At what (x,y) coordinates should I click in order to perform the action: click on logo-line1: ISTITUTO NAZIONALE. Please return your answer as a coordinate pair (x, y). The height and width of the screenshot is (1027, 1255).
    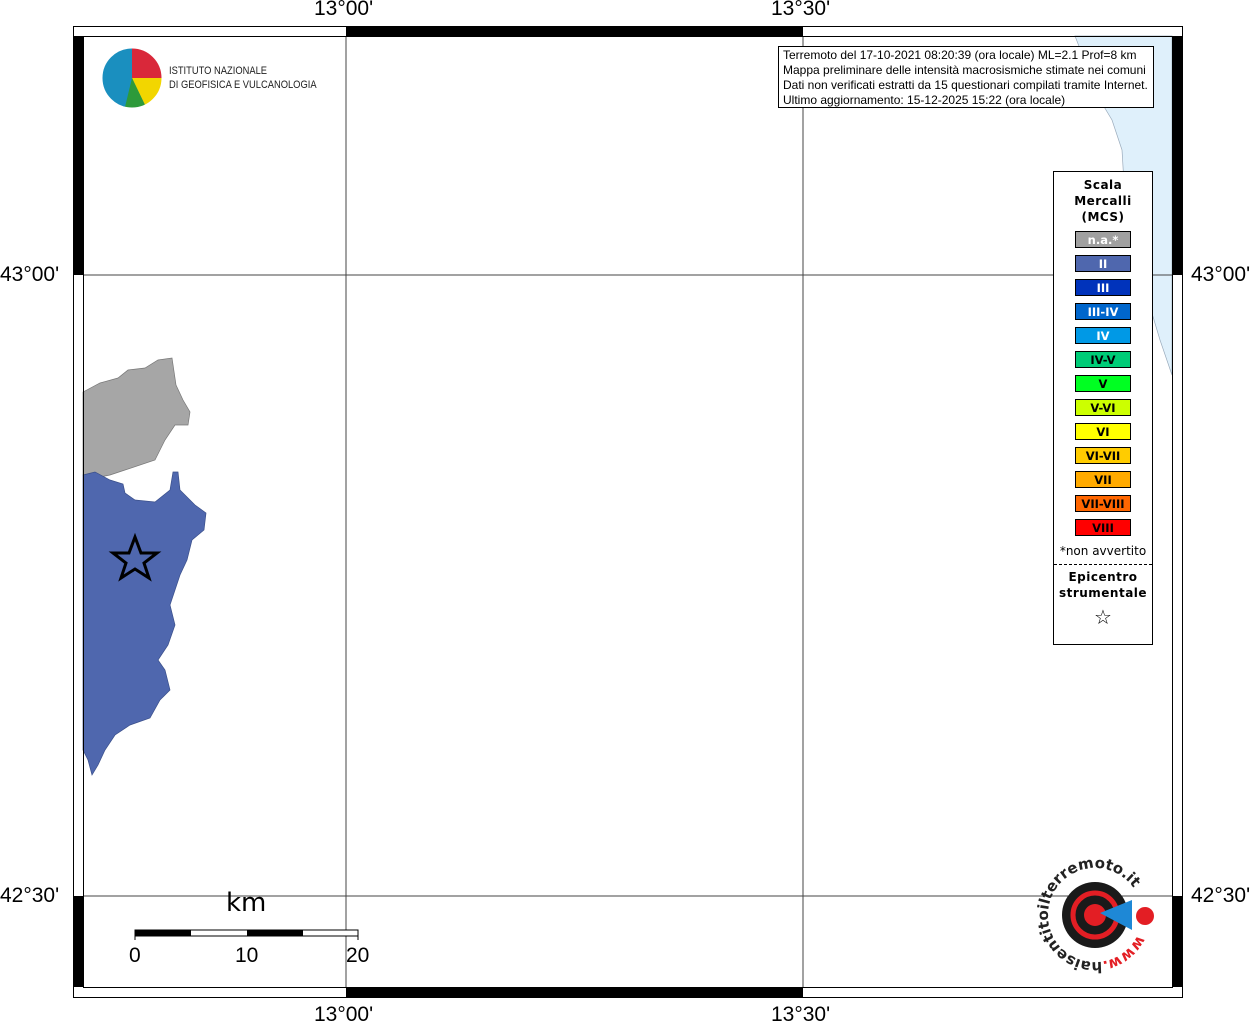
    Looking at the image, I should click on (218, 71).